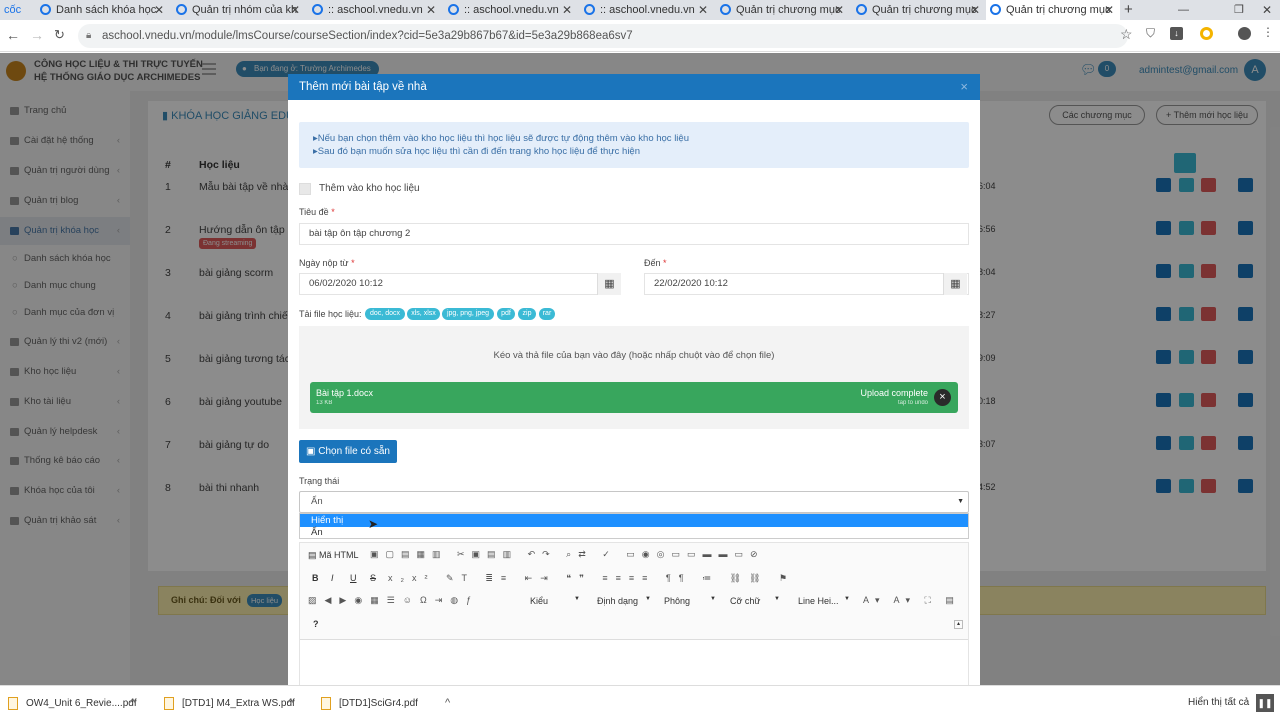  Describe the element at coordinates (388, 703) in the screenshot. I see `download-item: [DTD1]SciGr4.pdf ^` at that location.